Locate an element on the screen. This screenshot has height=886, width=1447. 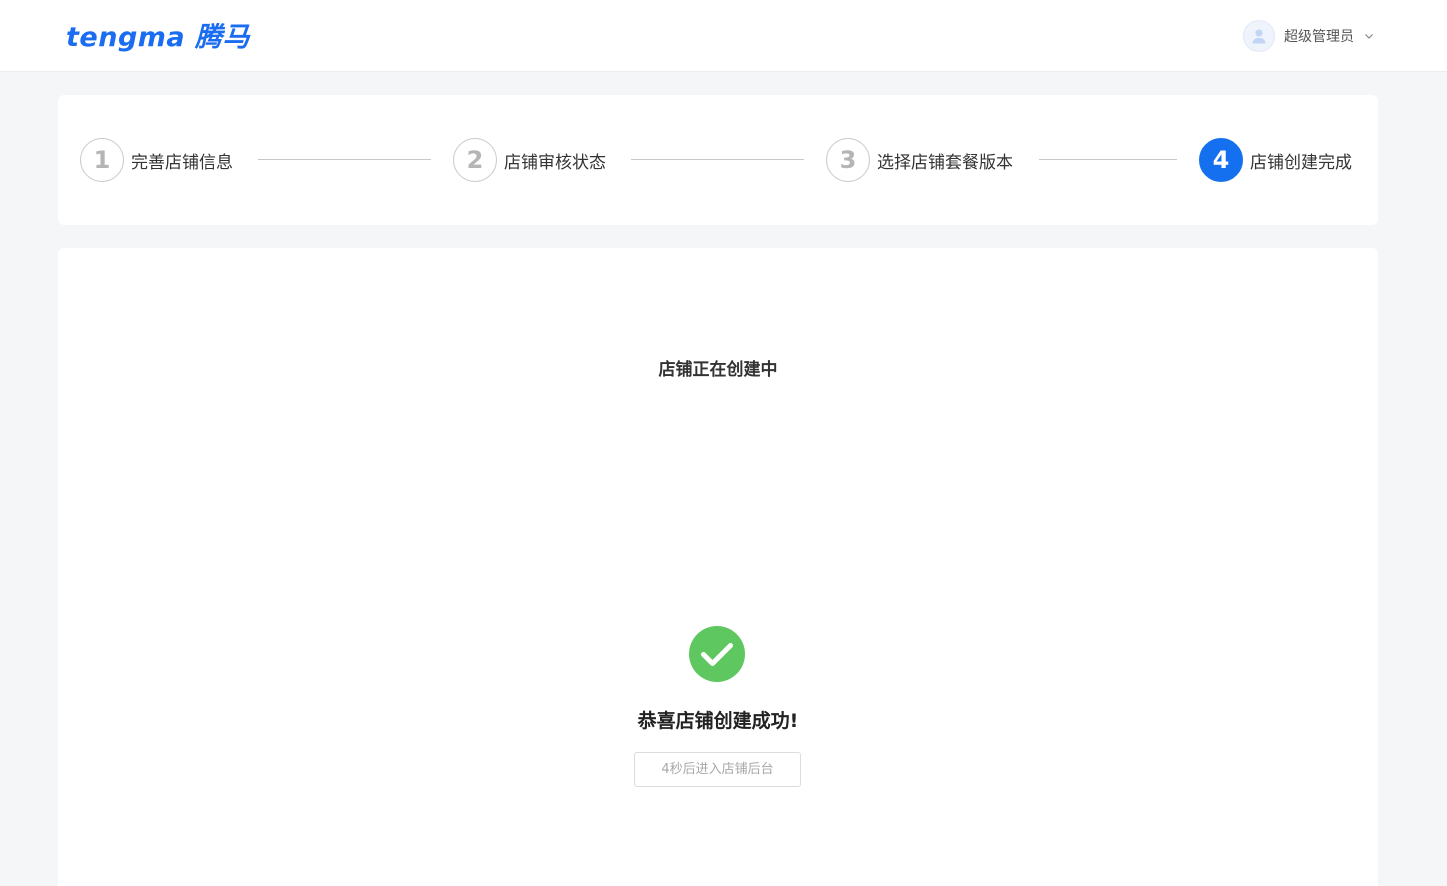
enter-store-button: 4秒后进入店铺后台 is located at coordinates (717, 769).